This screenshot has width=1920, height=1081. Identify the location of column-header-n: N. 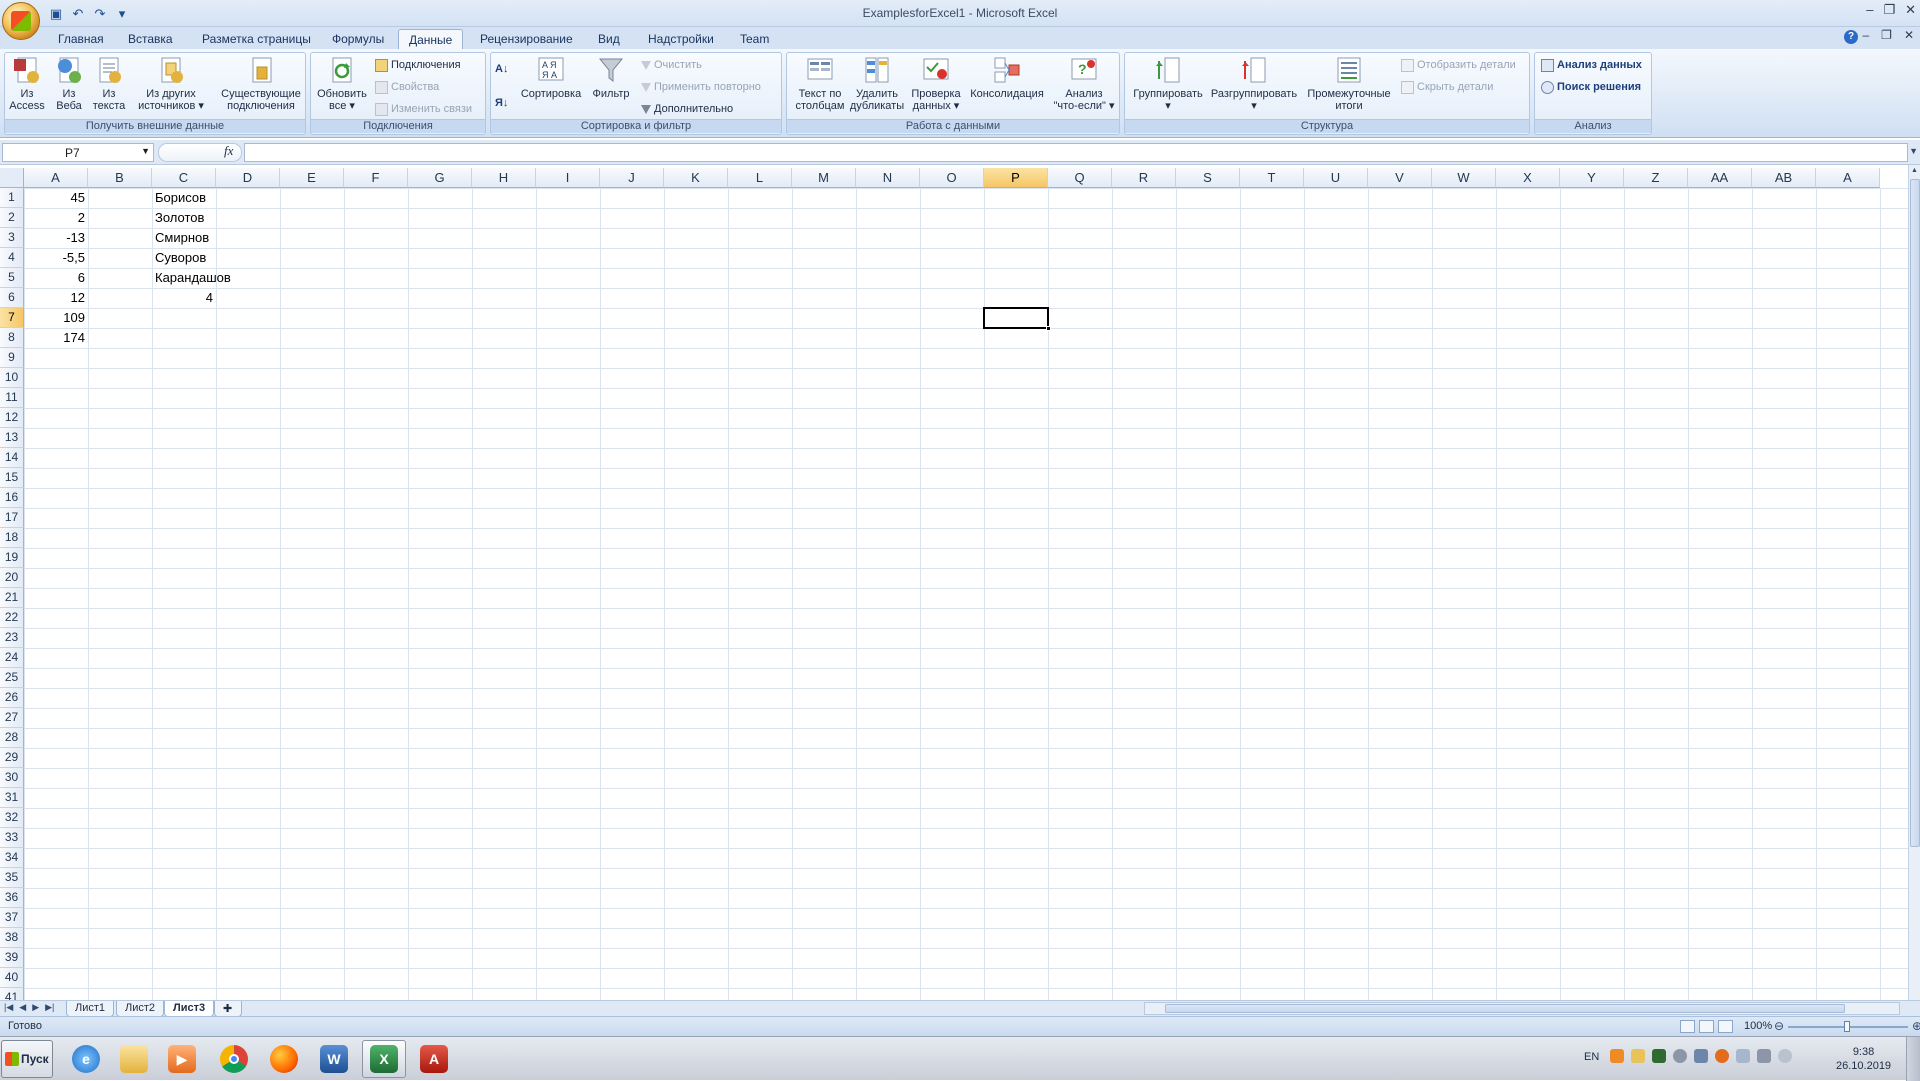
(888, 178).